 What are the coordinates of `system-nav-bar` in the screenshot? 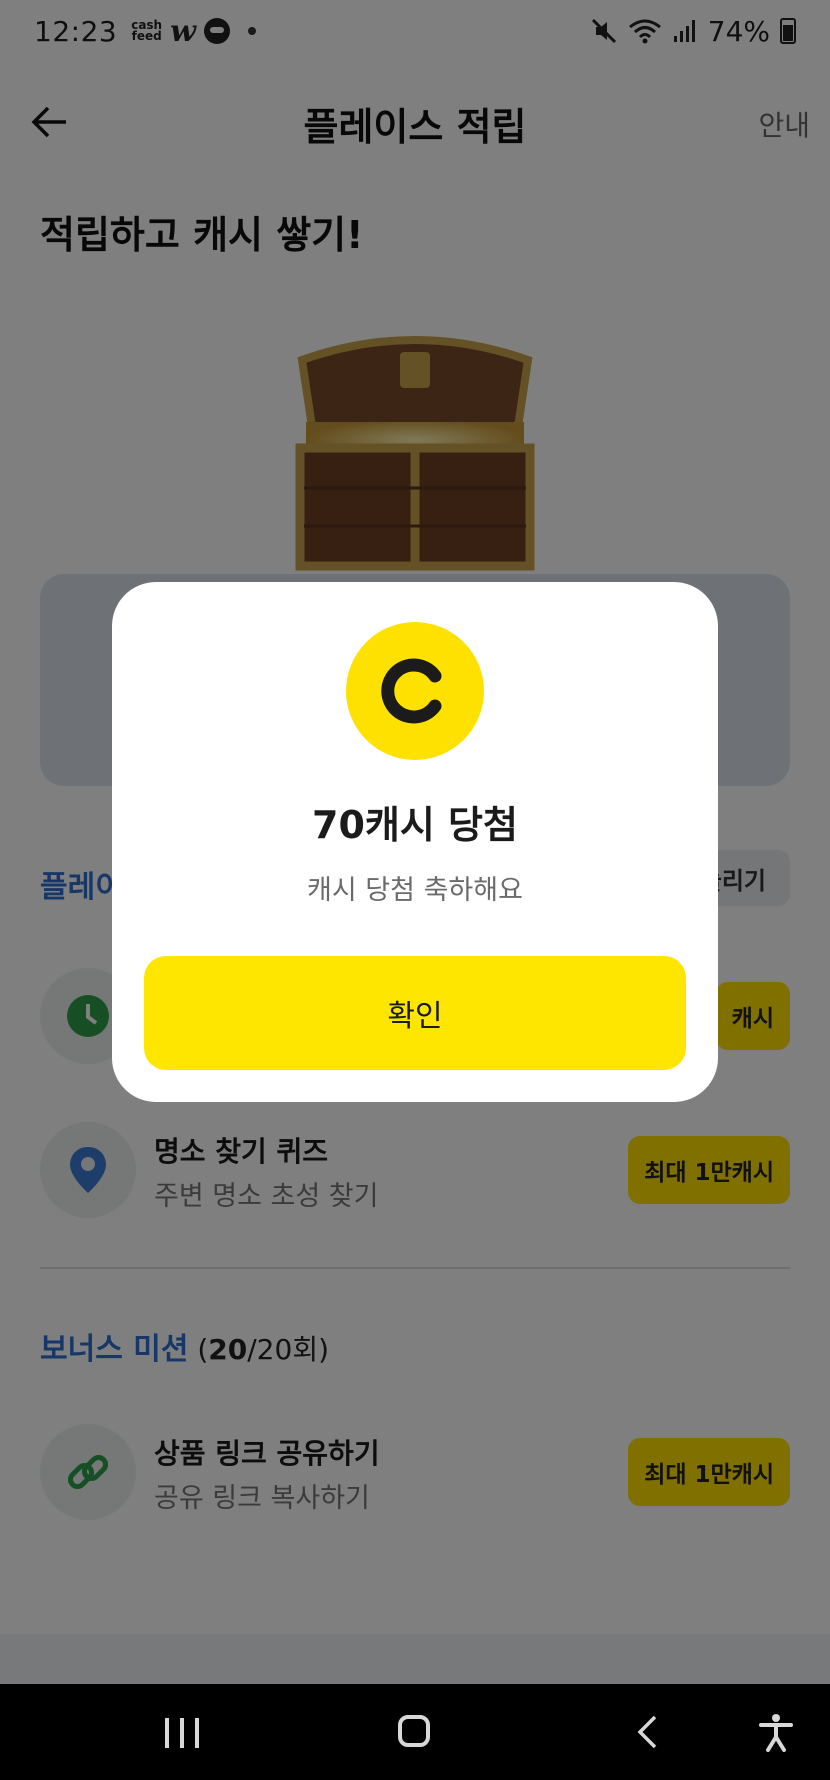 It's located at (415, 1732).